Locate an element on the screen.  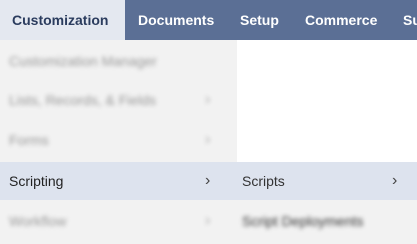
tab-label: Commerce is located at coordinates (341, 20).